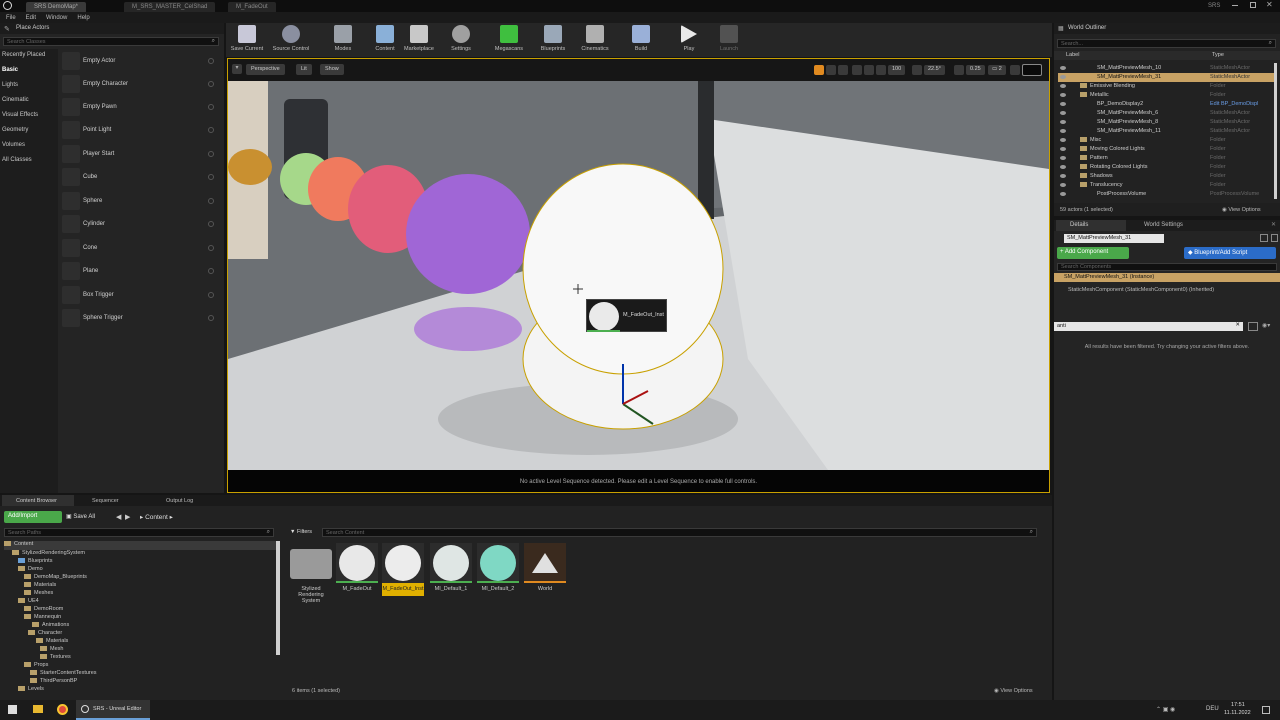  I want to click on maximize-viewport-icon, so click(1015, 70).